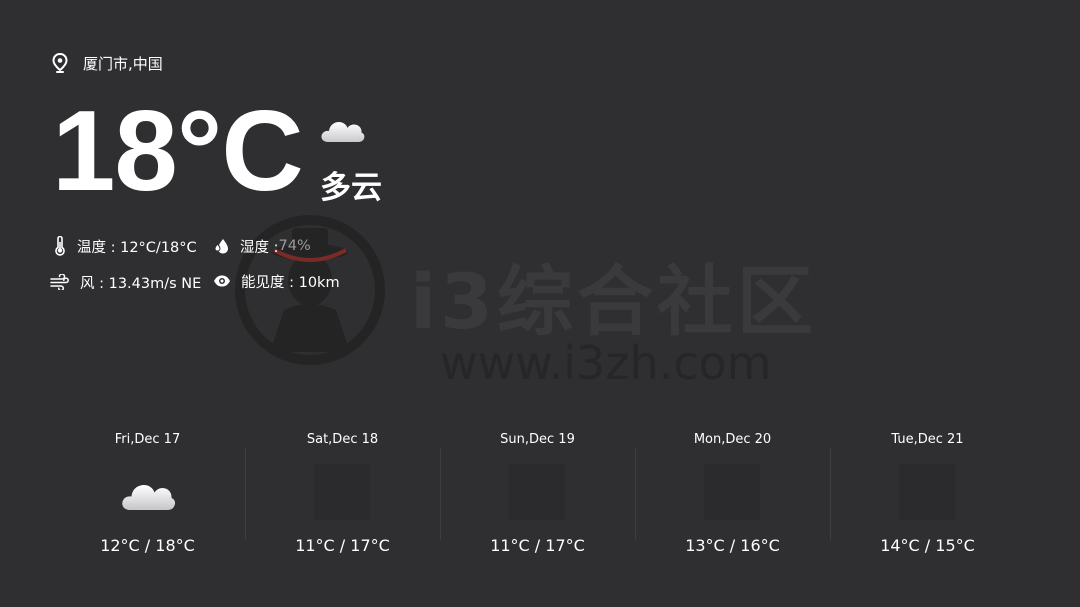  I want to click on forecast-day: Fri,Dec 17 12°C / 18°C, so click(147, 498).